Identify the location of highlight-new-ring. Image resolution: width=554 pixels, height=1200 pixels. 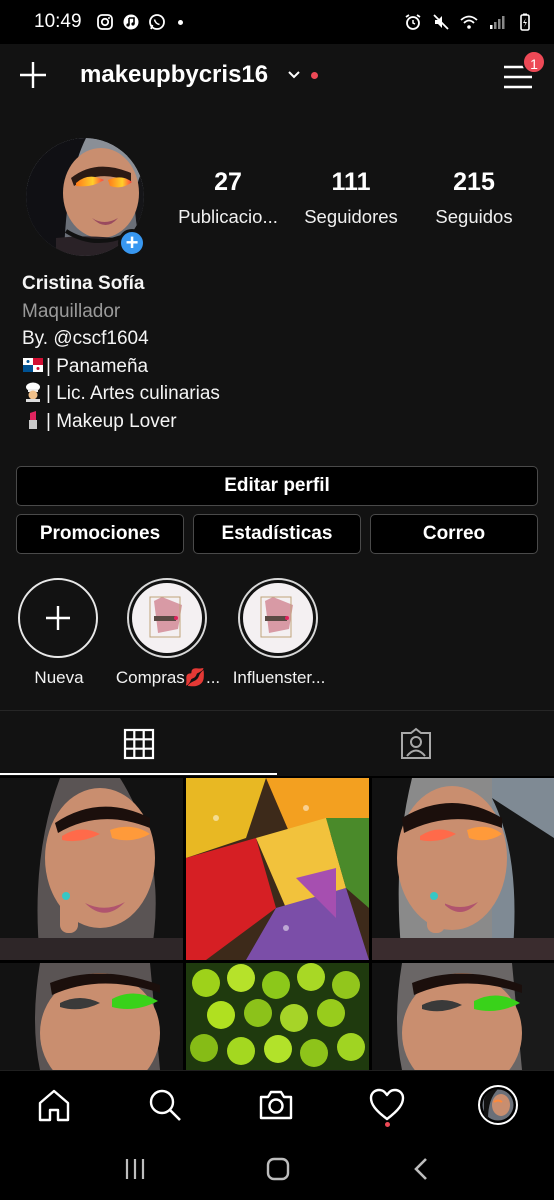
(58, 618).